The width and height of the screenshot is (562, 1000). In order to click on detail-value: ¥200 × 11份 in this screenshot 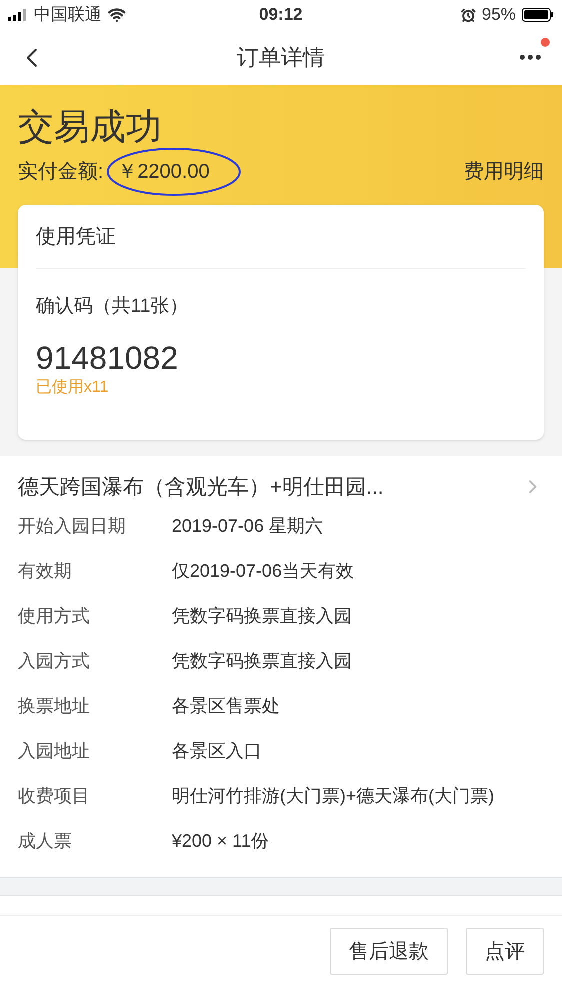, I will do `click(221, 841)`.